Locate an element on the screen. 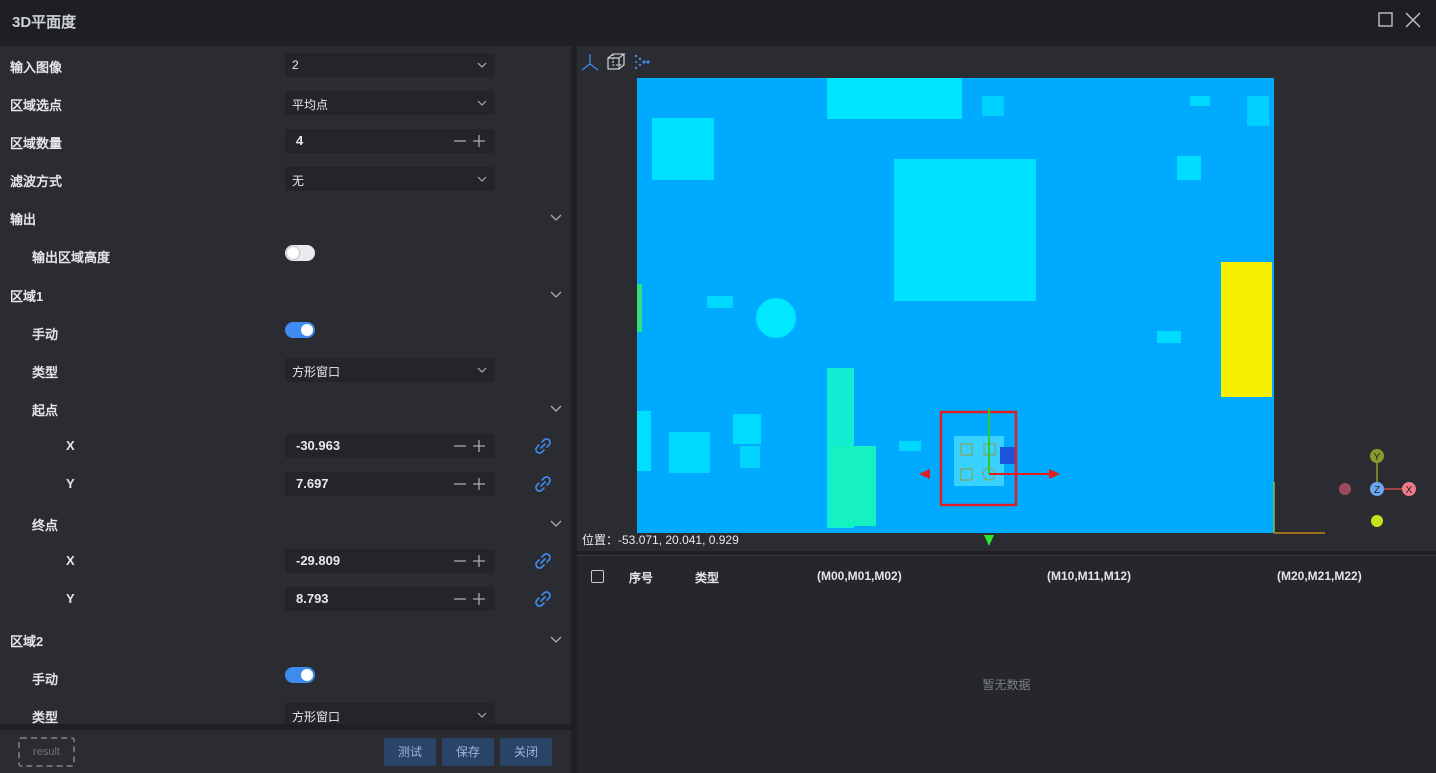  region1-start-y-stepper: 7.697 is located at coordinates (390, 484).